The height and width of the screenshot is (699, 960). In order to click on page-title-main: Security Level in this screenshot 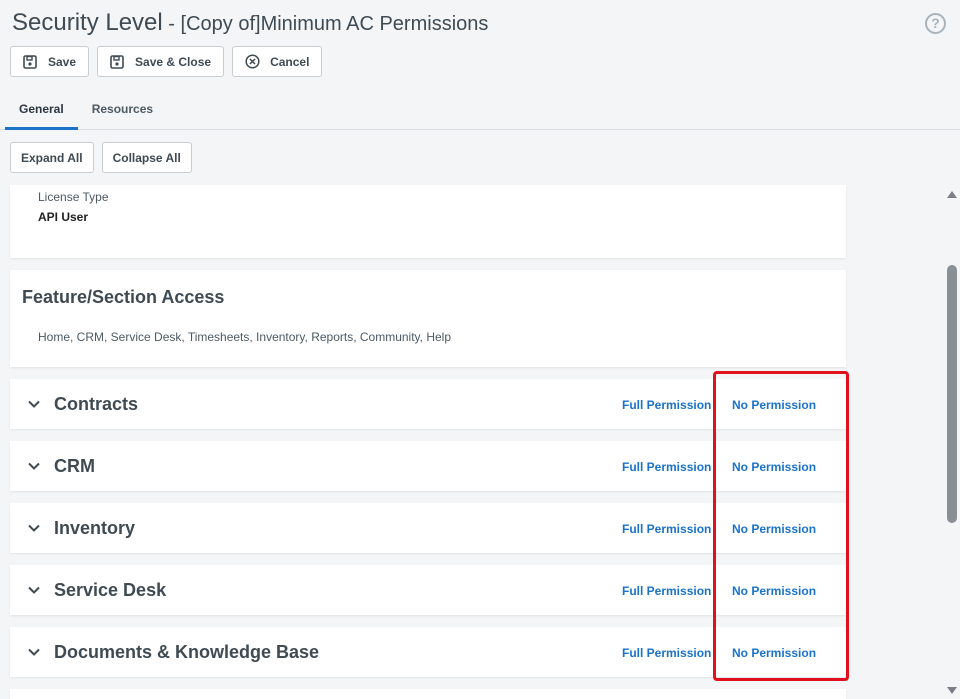, I will do `click(87, 22)`.